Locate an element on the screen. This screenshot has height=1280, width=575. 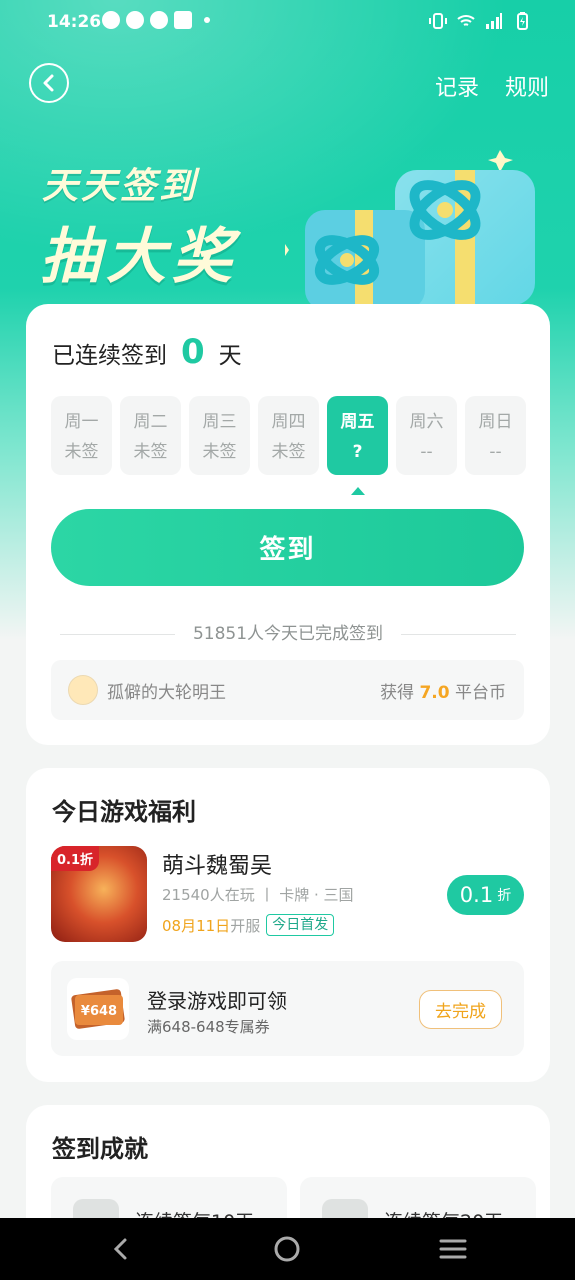
avatar is located at coordinates (83, 690).